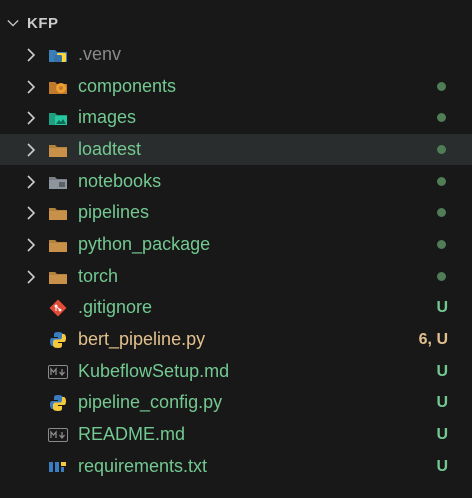 Image resolution: width=472 pixels, height=498 pixels. What do you see at coordinates (58, 182) in the screenshot?
I see `notebooks-folder-icon` at bounding box center [58, 182].